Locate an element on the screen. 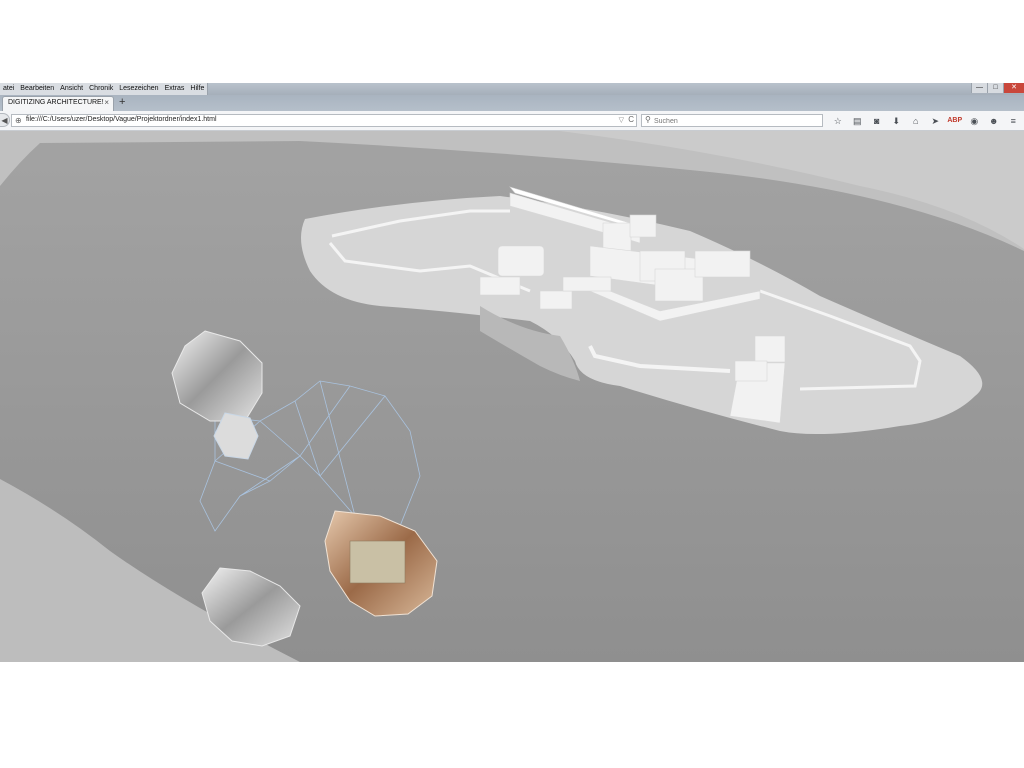  back-button: ◀ is located at coordinates (5, 120).